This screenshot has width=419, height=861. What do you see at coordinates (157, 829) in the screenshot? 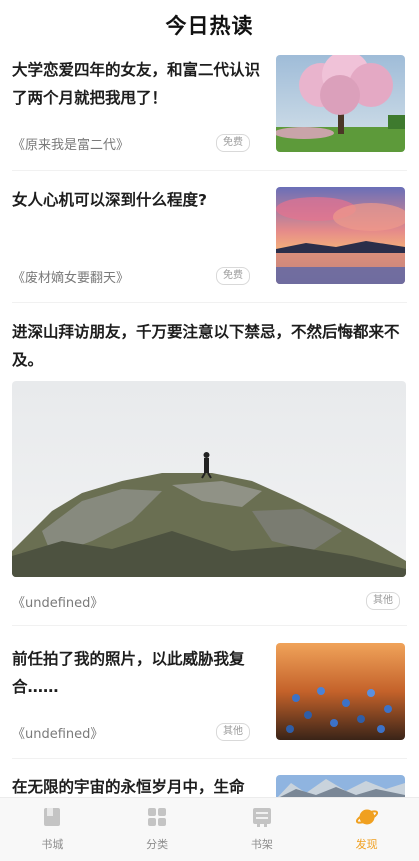
I see `tab-categories: 分类` at bounding box center [157, 829].